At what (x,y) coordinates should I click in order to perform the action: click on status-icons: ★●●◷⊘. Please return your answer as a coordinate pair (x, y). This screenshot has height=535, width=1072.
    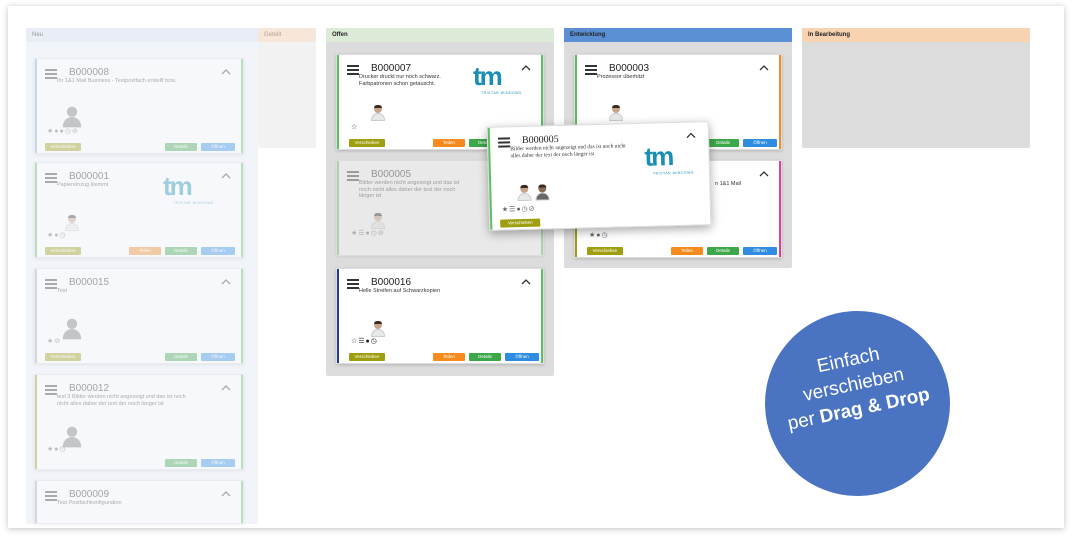
    Looking at the image, I should click on (63, 131).